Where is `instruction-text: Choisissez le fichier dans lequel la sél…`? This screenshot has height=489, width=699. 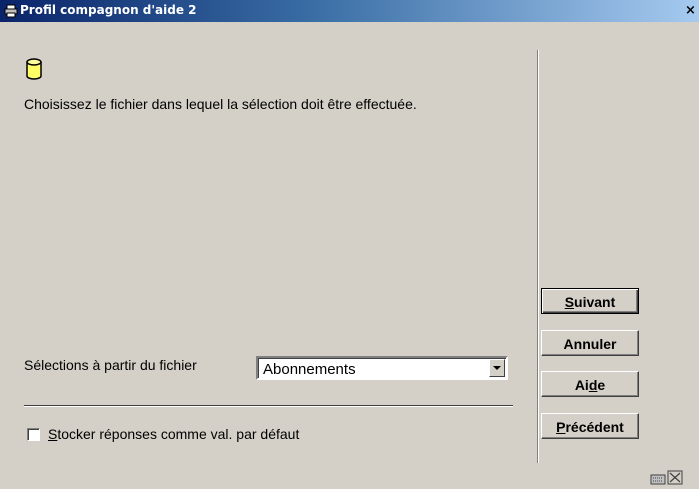
instruction-text: Choisissez le fichier dans lequel la sél… is located at coordinates (220, 104).